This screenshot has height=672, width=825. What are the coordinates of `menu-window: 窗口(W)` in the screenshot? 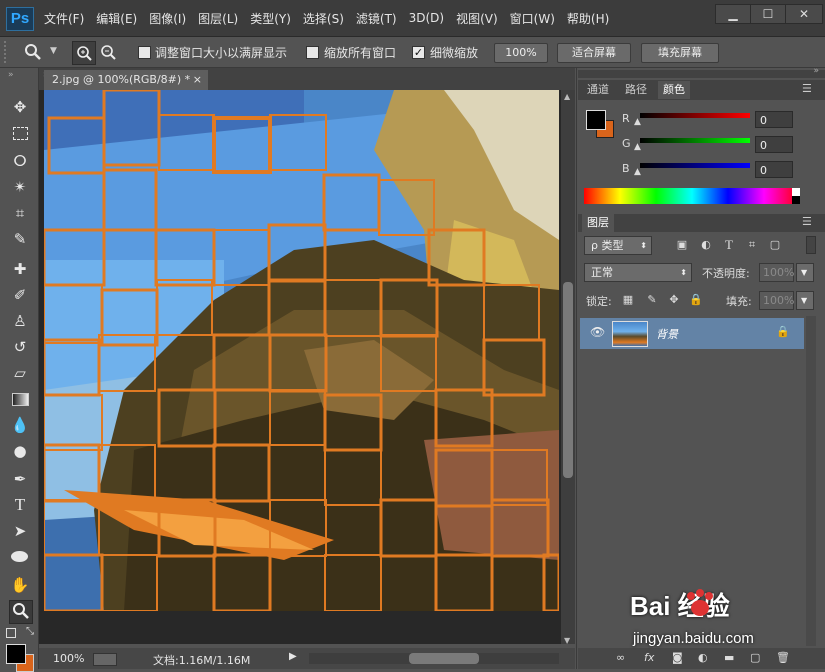 It's located at (532, 18).